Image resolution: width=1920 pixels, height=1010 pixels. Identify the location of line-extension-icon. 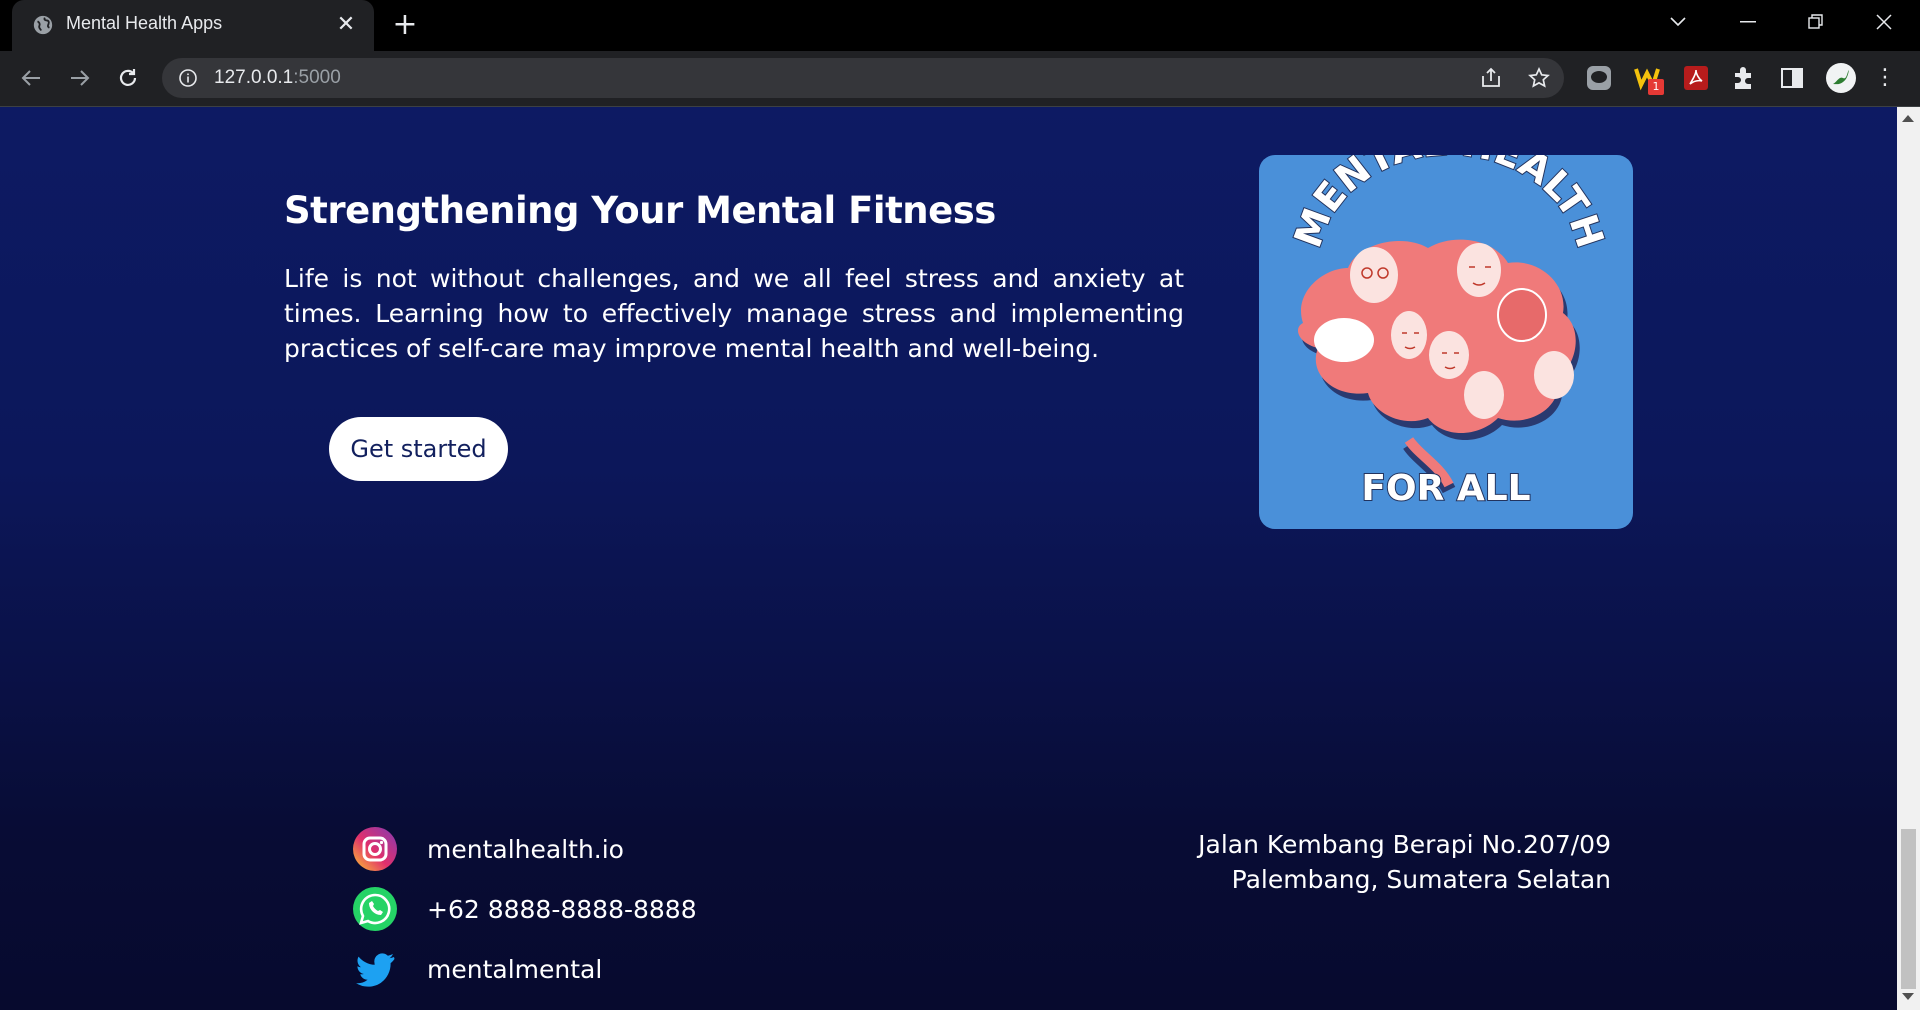
(1599, 78).